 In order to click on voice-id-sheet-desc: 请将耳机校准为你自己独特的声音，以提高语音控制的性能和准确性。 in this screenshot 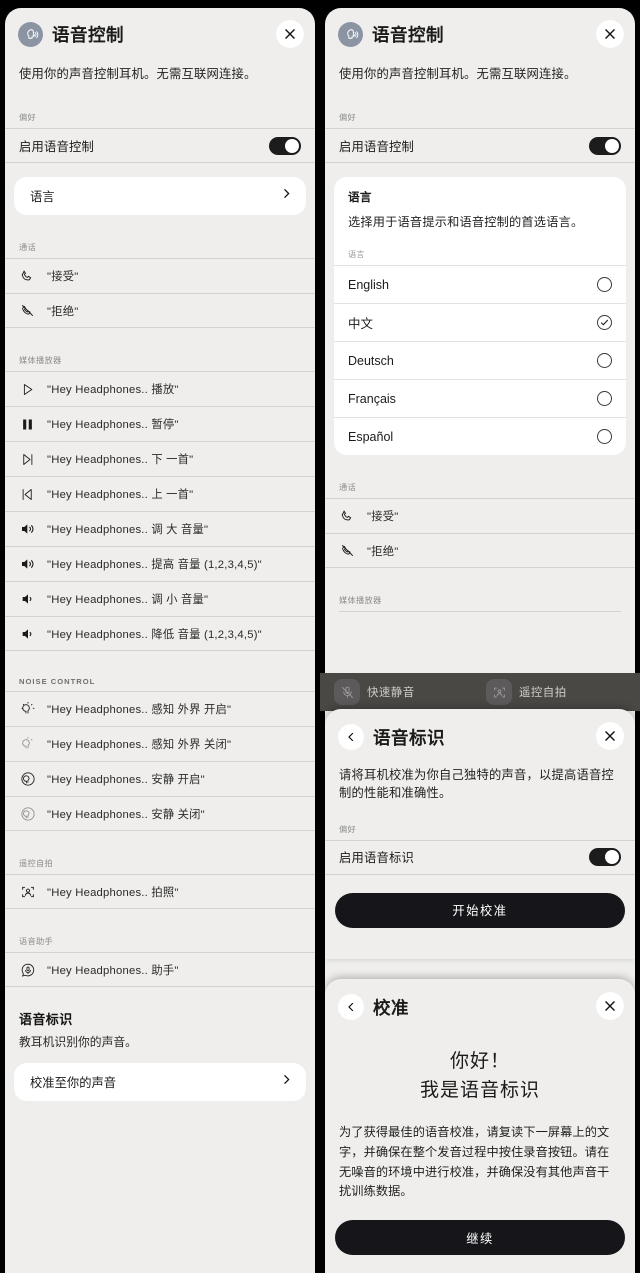, I will do `click(476, 784)`.